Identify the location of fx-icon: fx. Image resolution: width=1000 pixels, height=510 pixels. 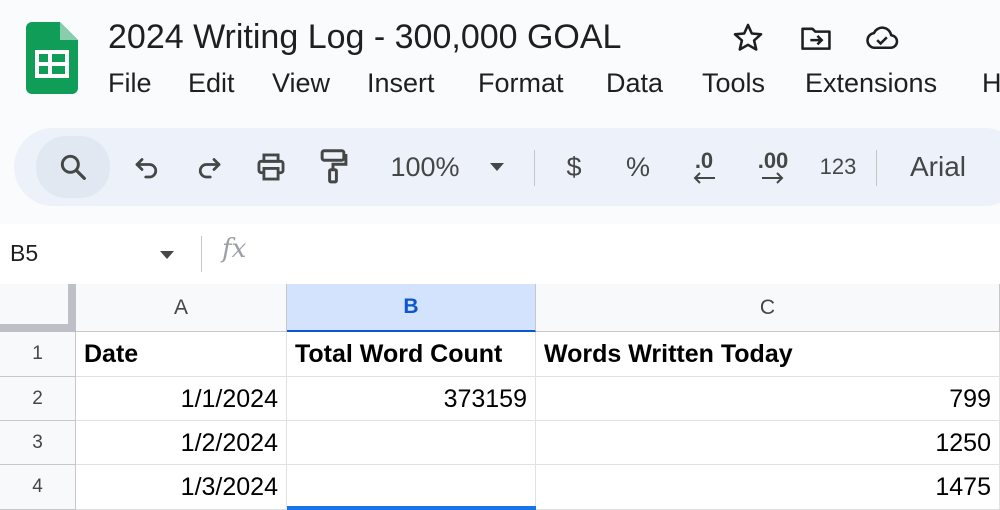
(234, 249).